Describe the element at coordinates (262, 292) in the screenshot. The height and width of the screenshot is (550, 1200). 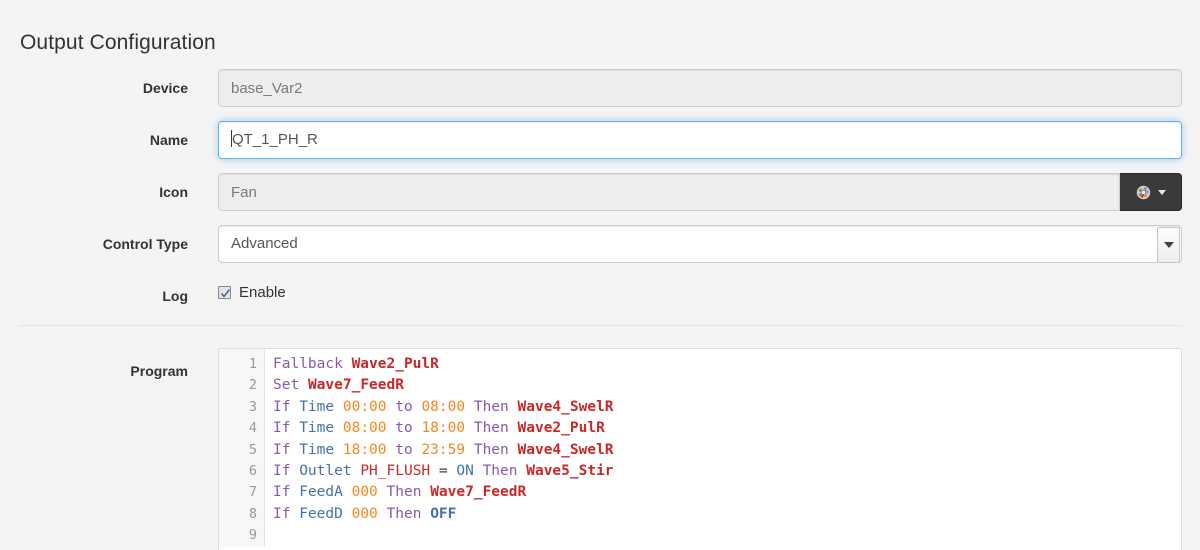
I see `log-enable-label: Enable` at that location.